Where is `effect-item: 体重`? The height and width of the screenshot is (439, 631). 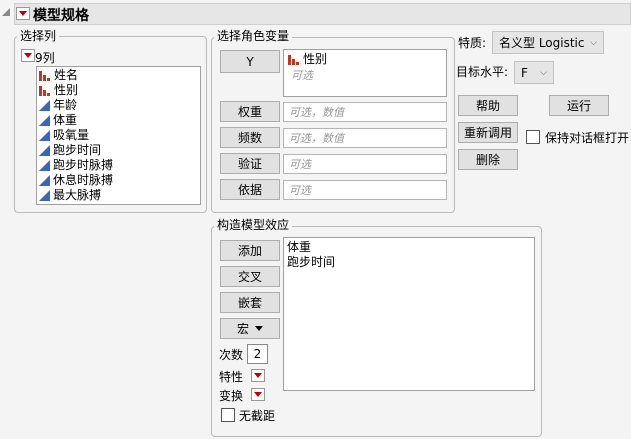
effect-item: 体重 is located at coordinates (409, 247).